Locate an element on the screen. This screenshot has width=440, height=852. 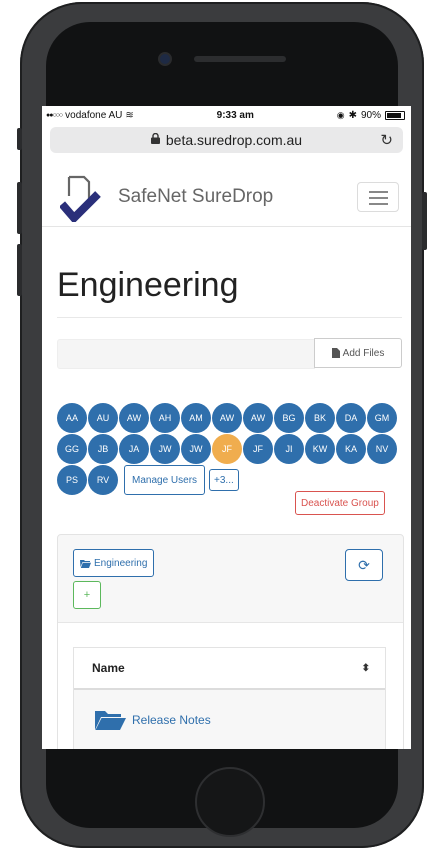
battery-icon is located at coordinates (395, 115).